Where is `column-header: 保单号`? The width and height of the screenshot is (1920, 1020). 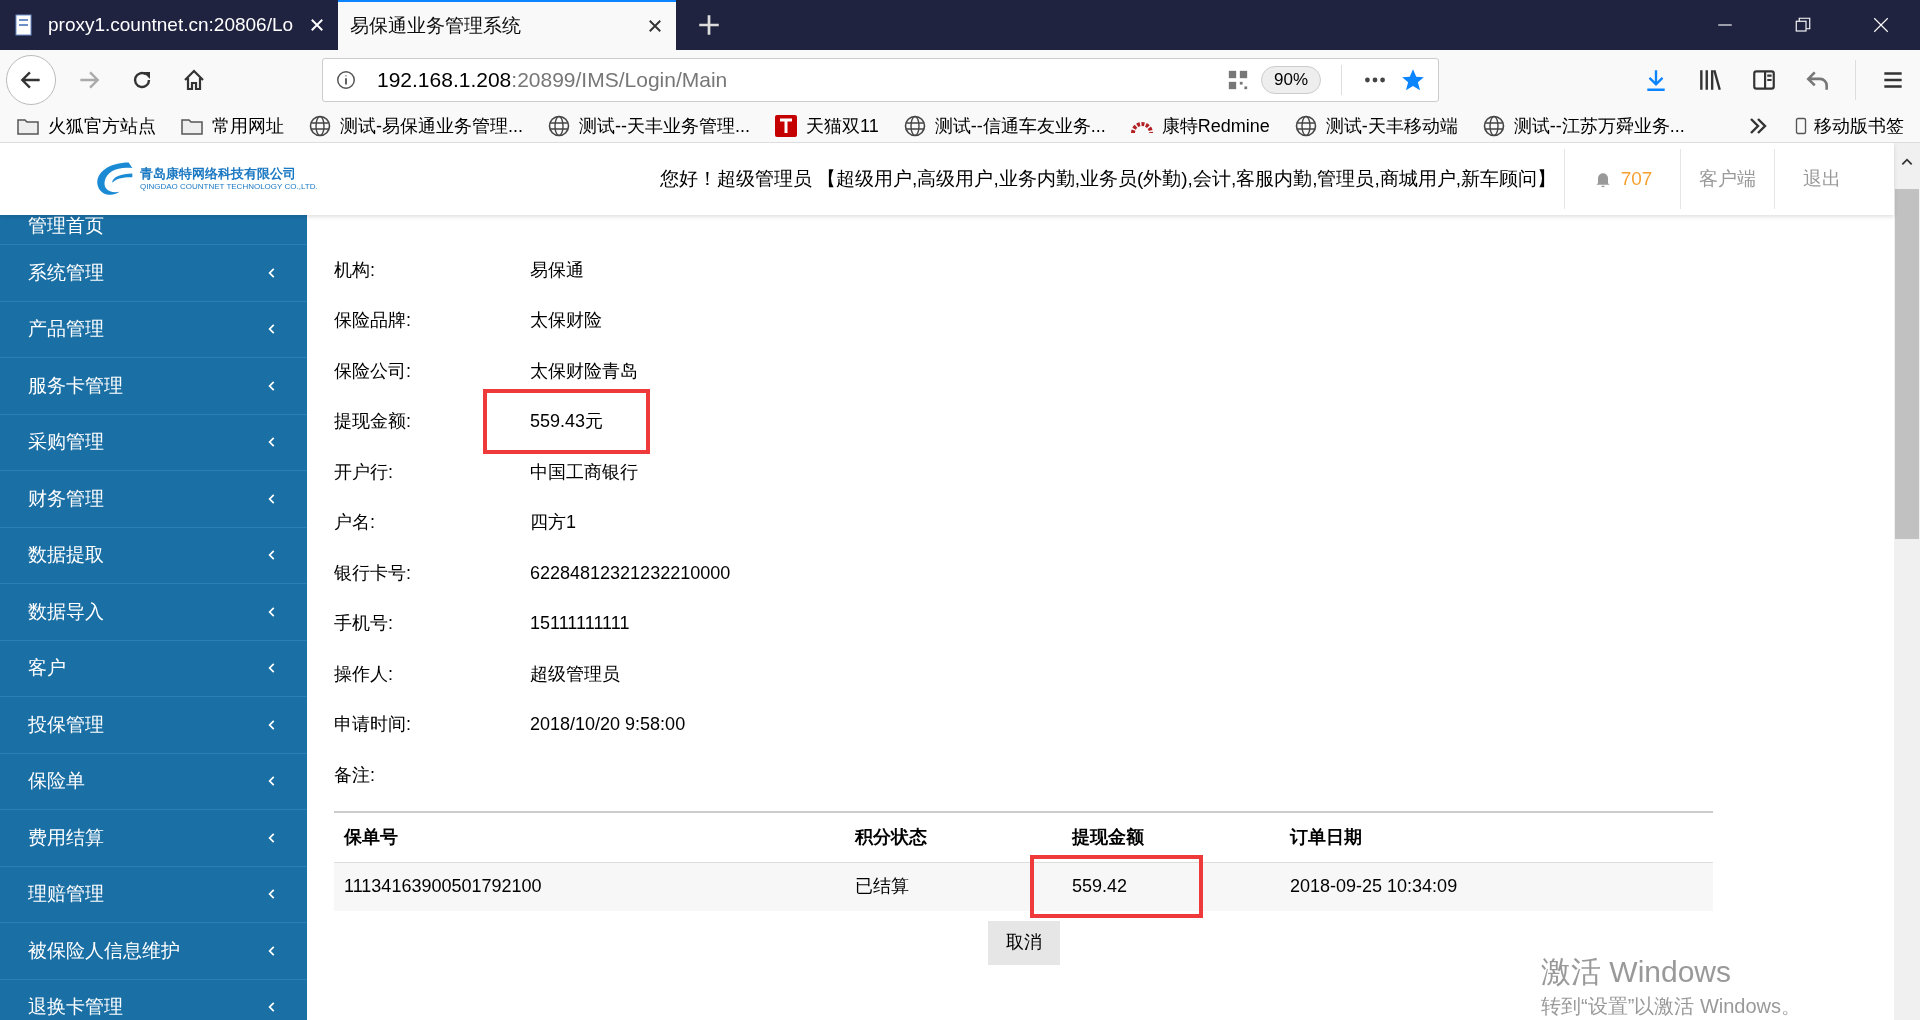 column-header: 保单号 is located at coordinates (371, 837).